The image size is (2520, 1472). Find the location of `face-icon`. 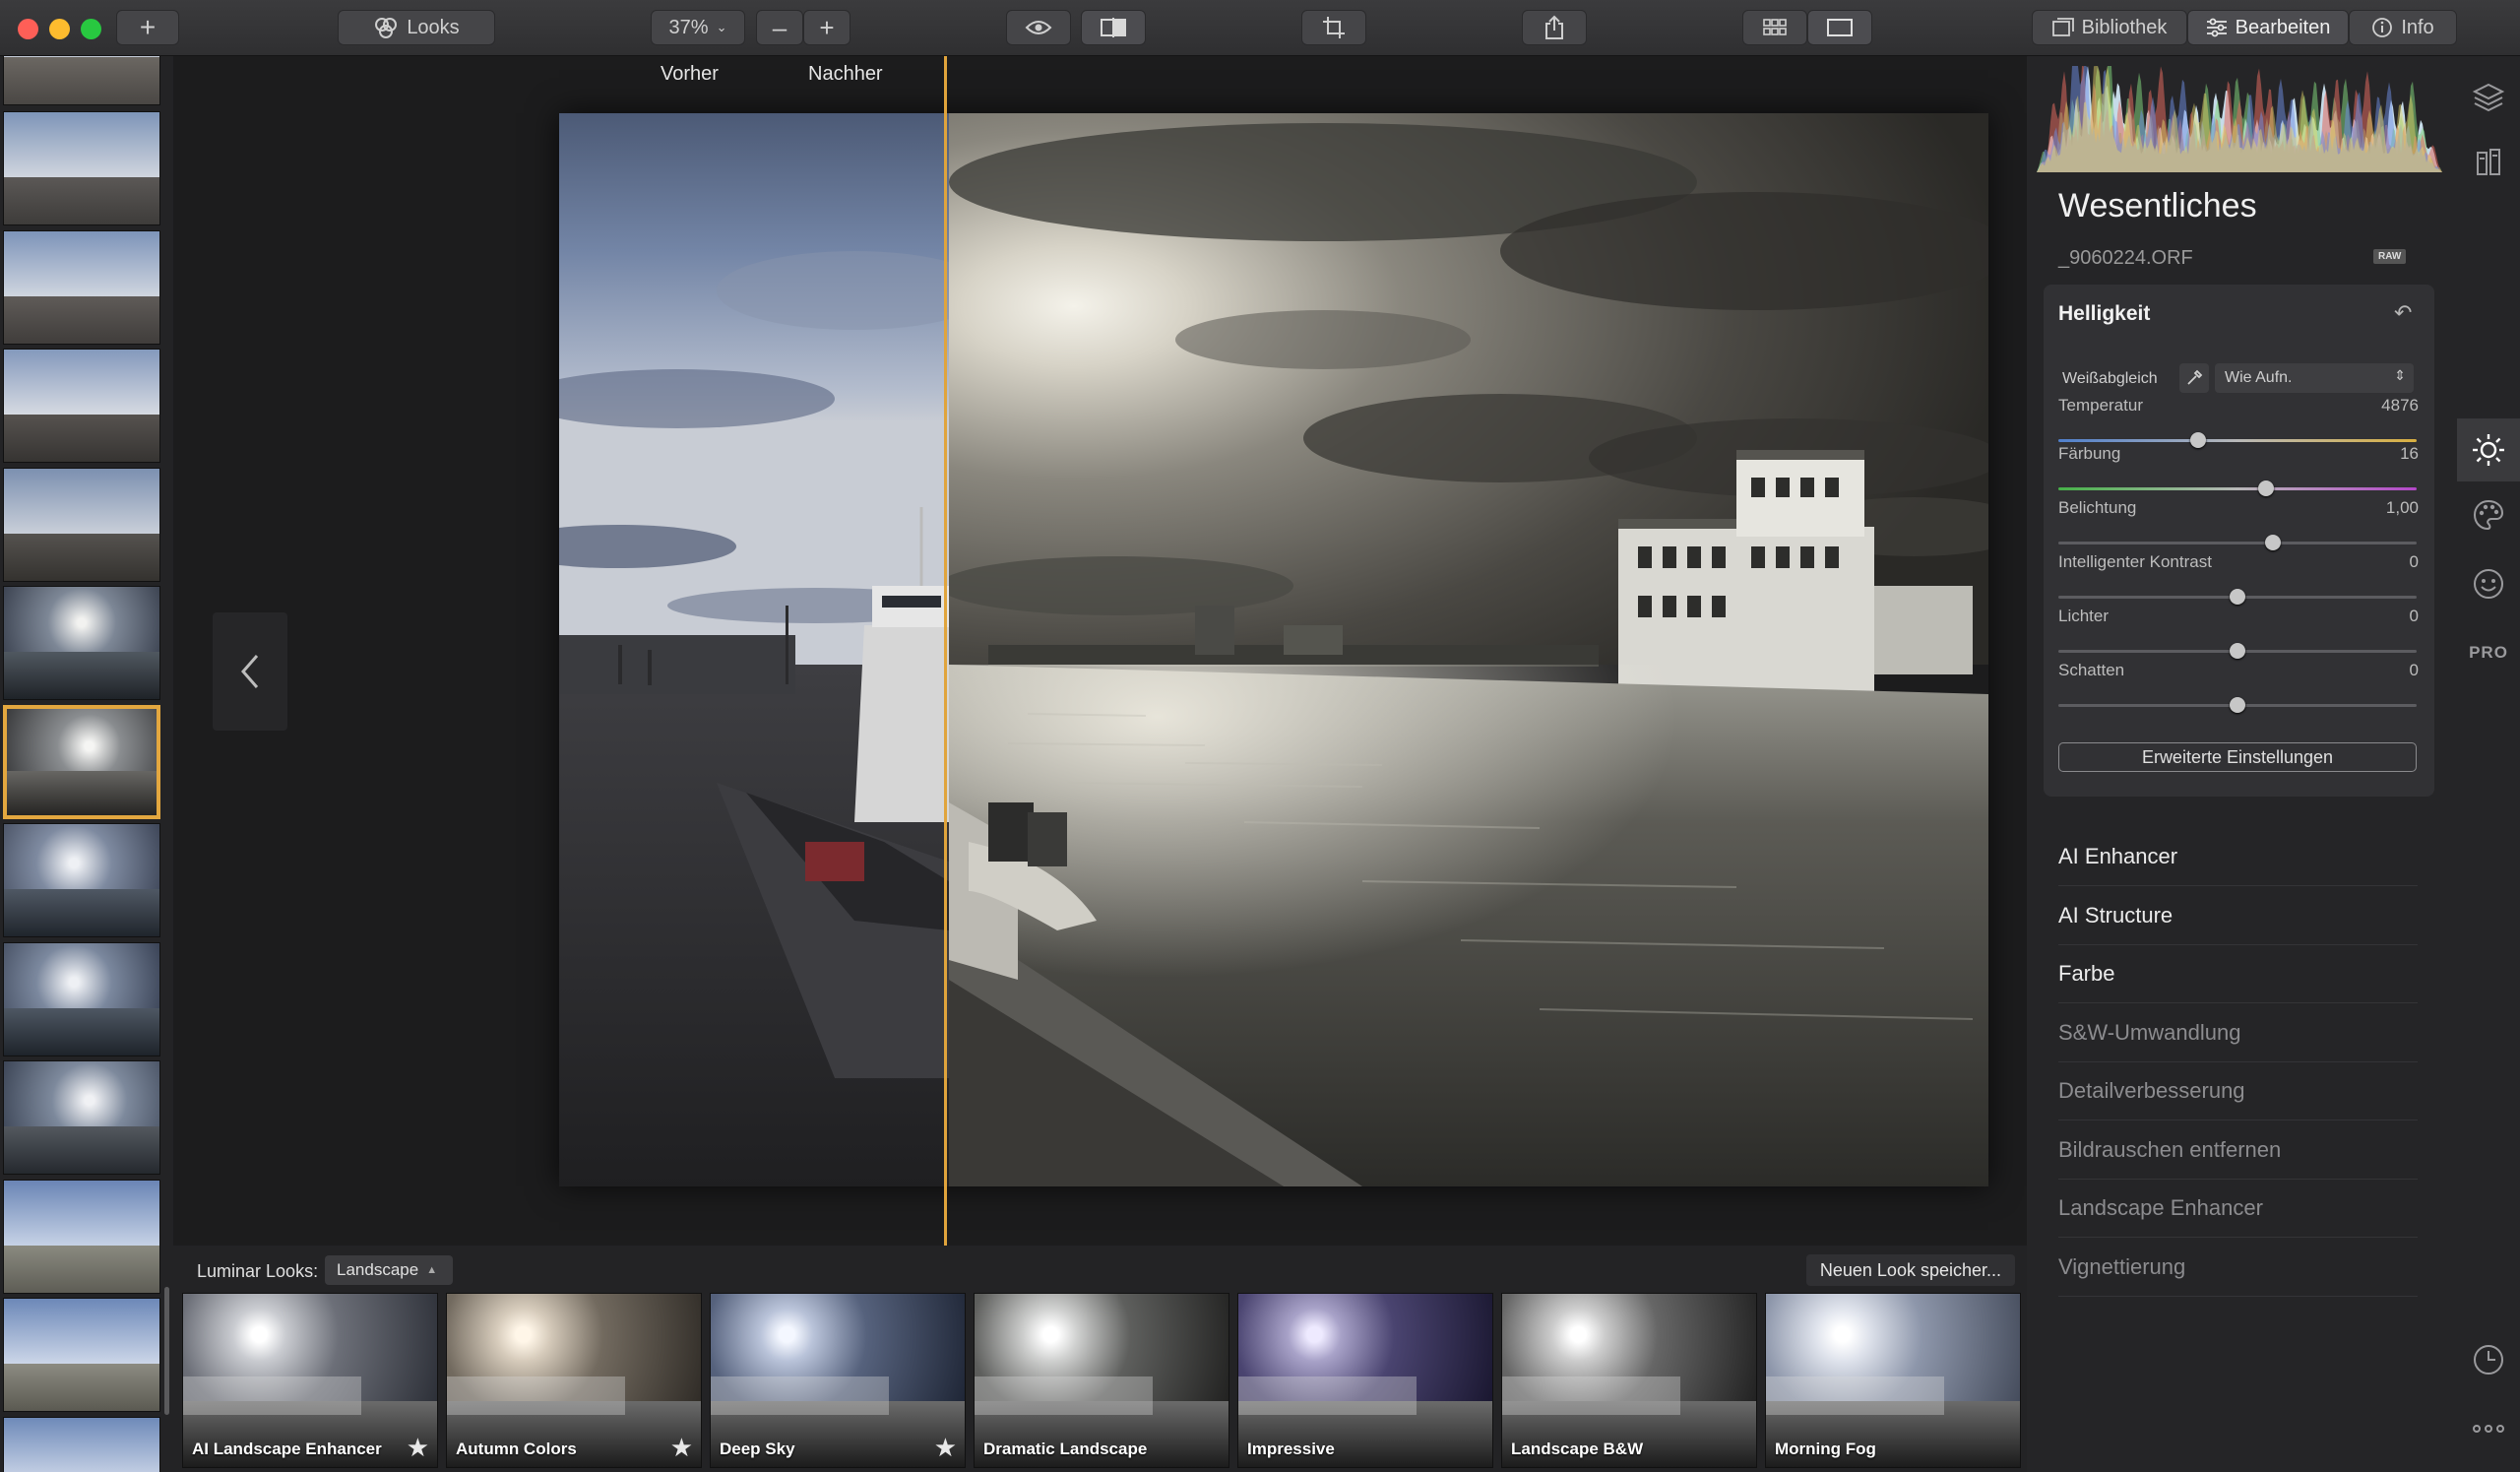

face-icon is located at coordinates (2488, 584).